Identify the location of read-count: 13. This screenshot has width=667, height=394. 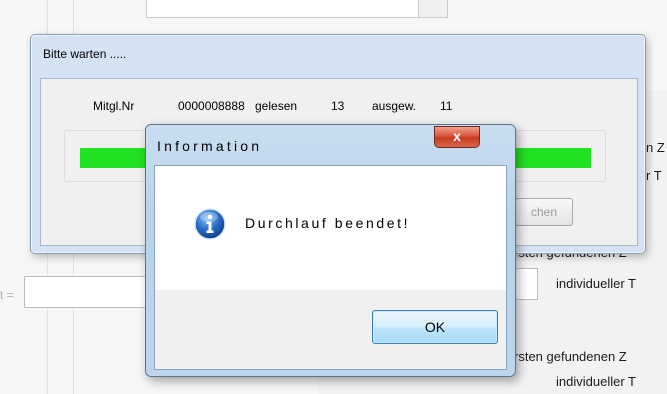
(338, 106).